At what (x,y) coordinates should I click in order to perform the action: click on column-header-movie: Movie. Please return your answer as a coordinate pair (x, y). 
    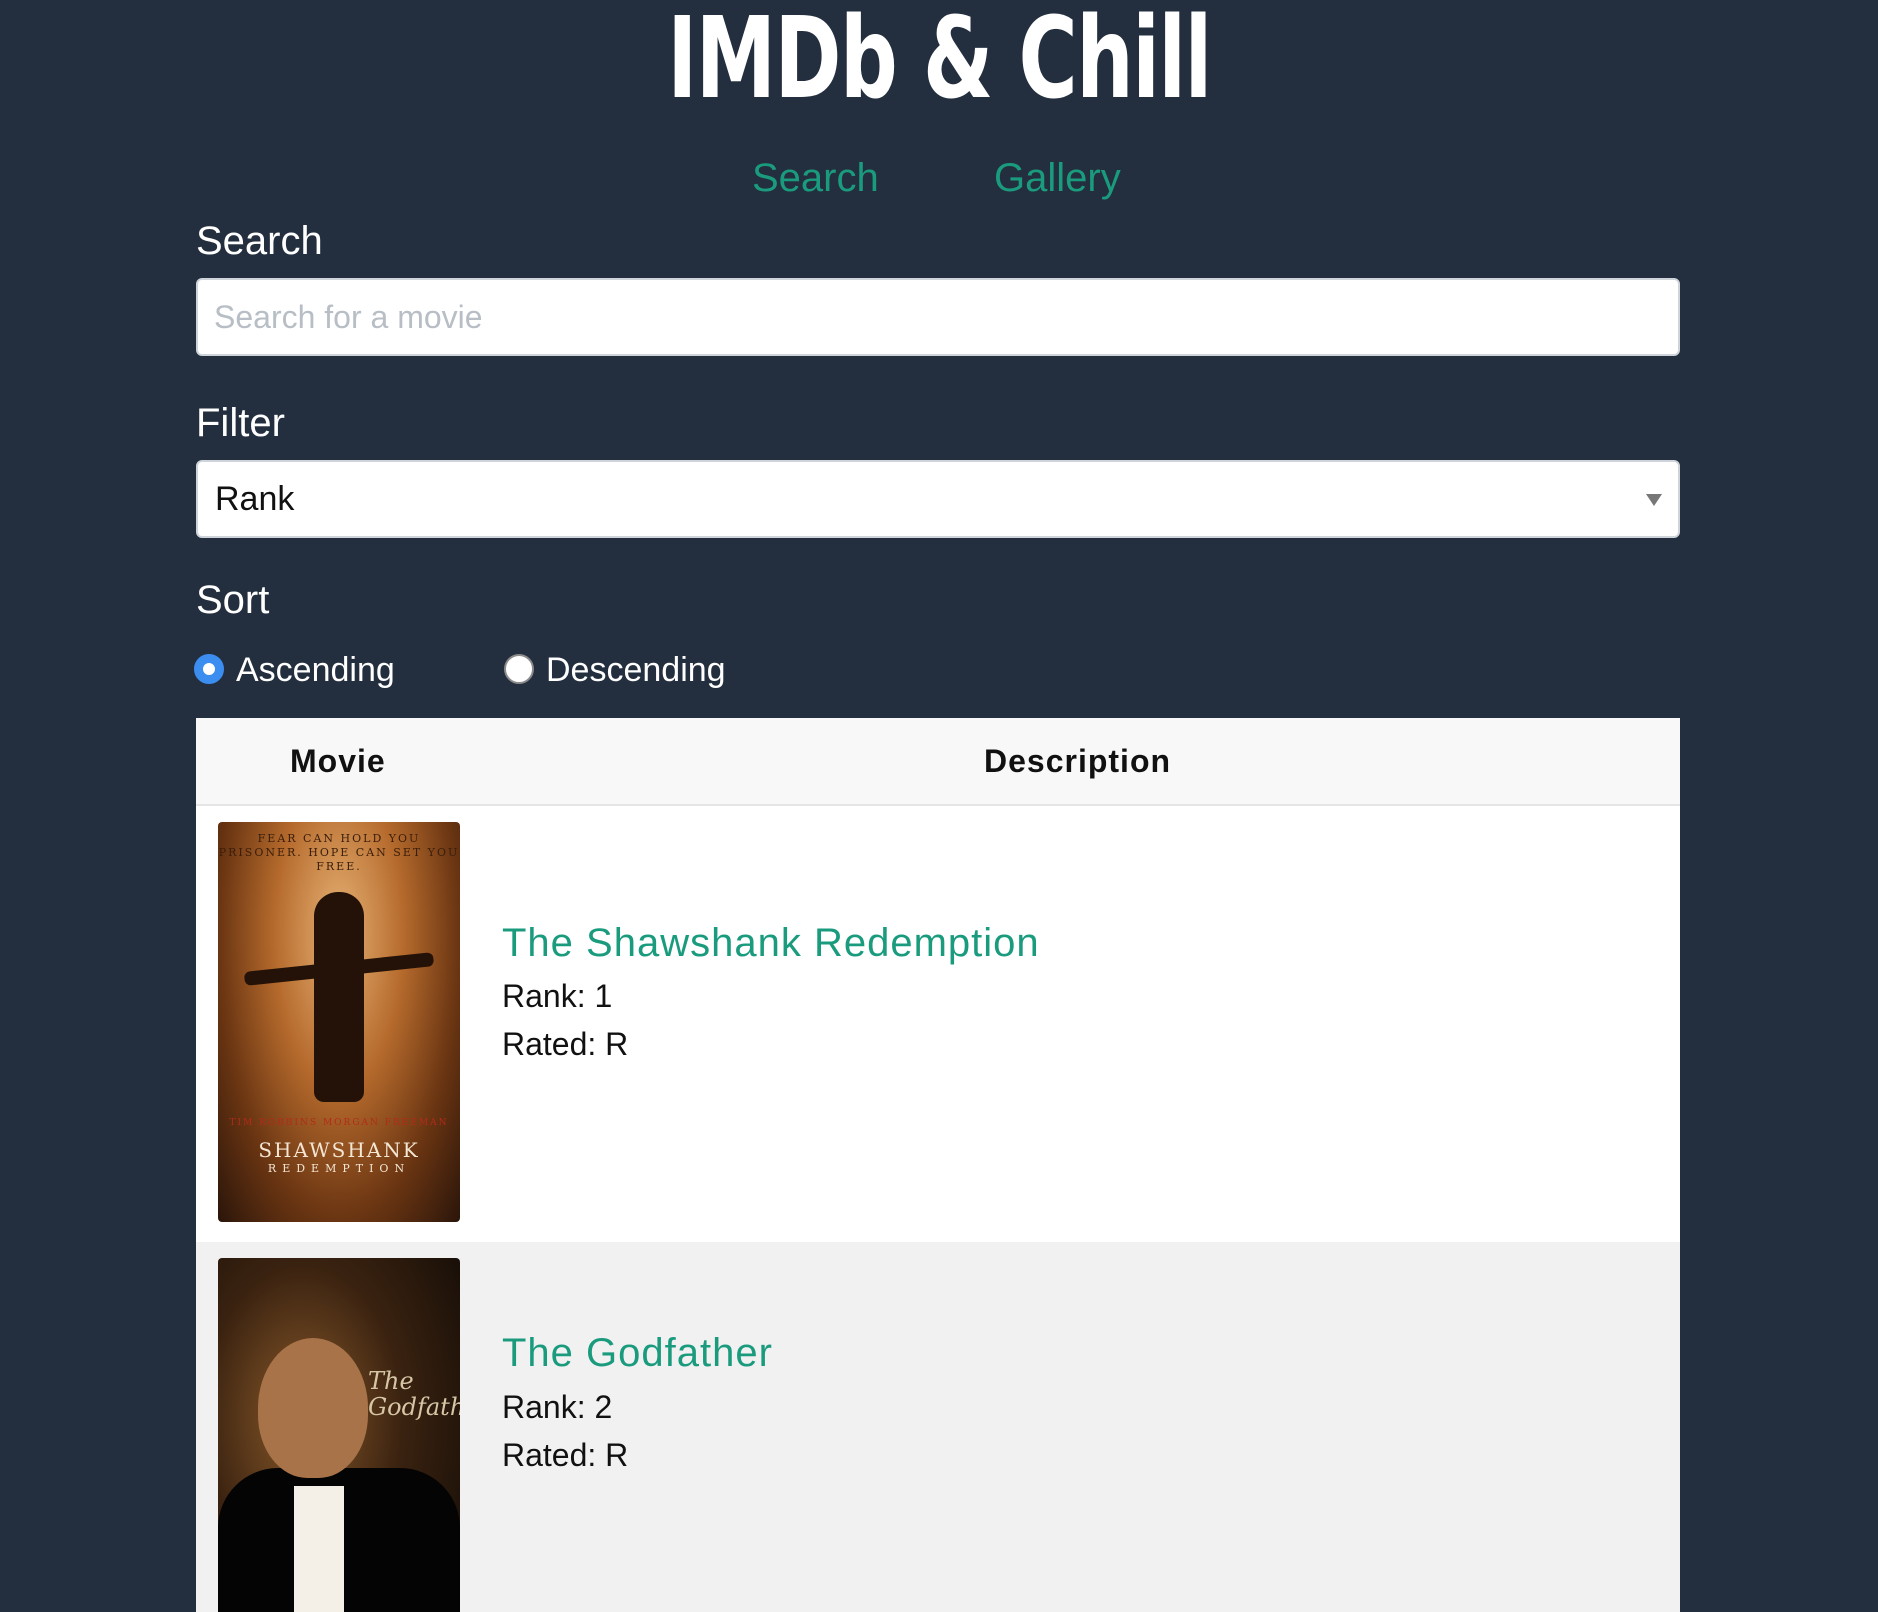
    Looking at the image, I should click on (338, 761).